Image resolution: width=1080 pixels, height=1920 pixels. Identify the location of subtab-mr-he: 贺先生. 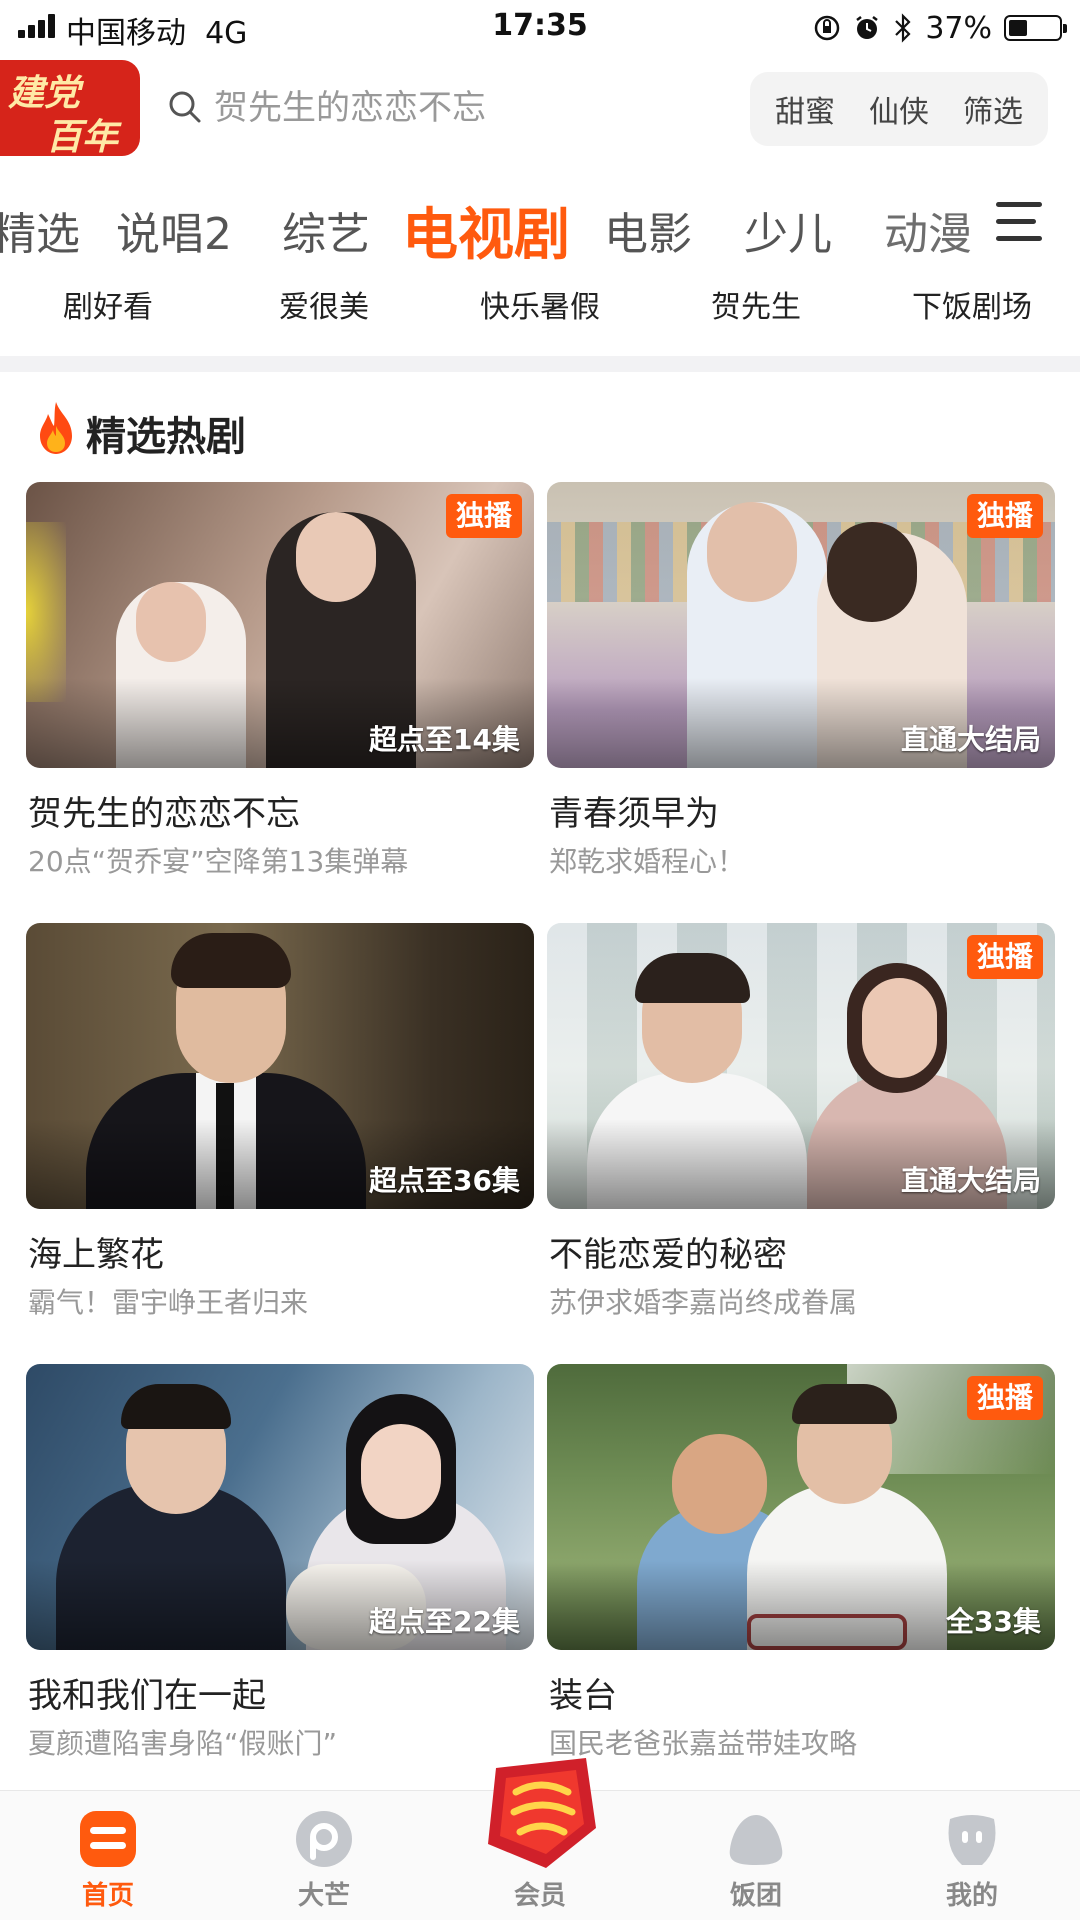
(756, 304).